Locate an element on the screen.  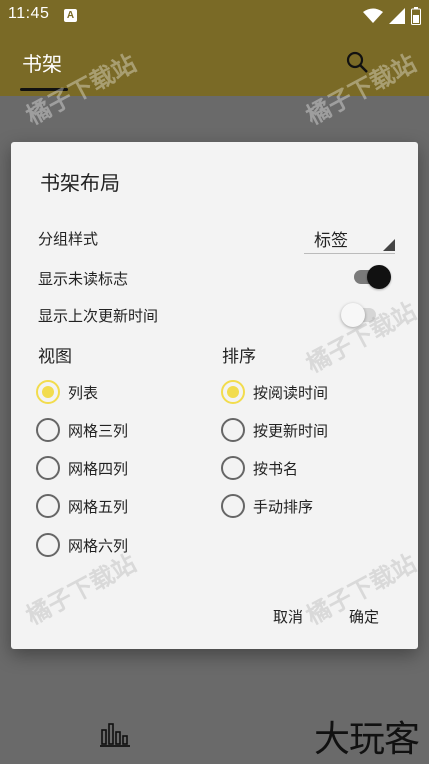
view-option-grid-3: 网格三列 is located at coordinates (82, 430).